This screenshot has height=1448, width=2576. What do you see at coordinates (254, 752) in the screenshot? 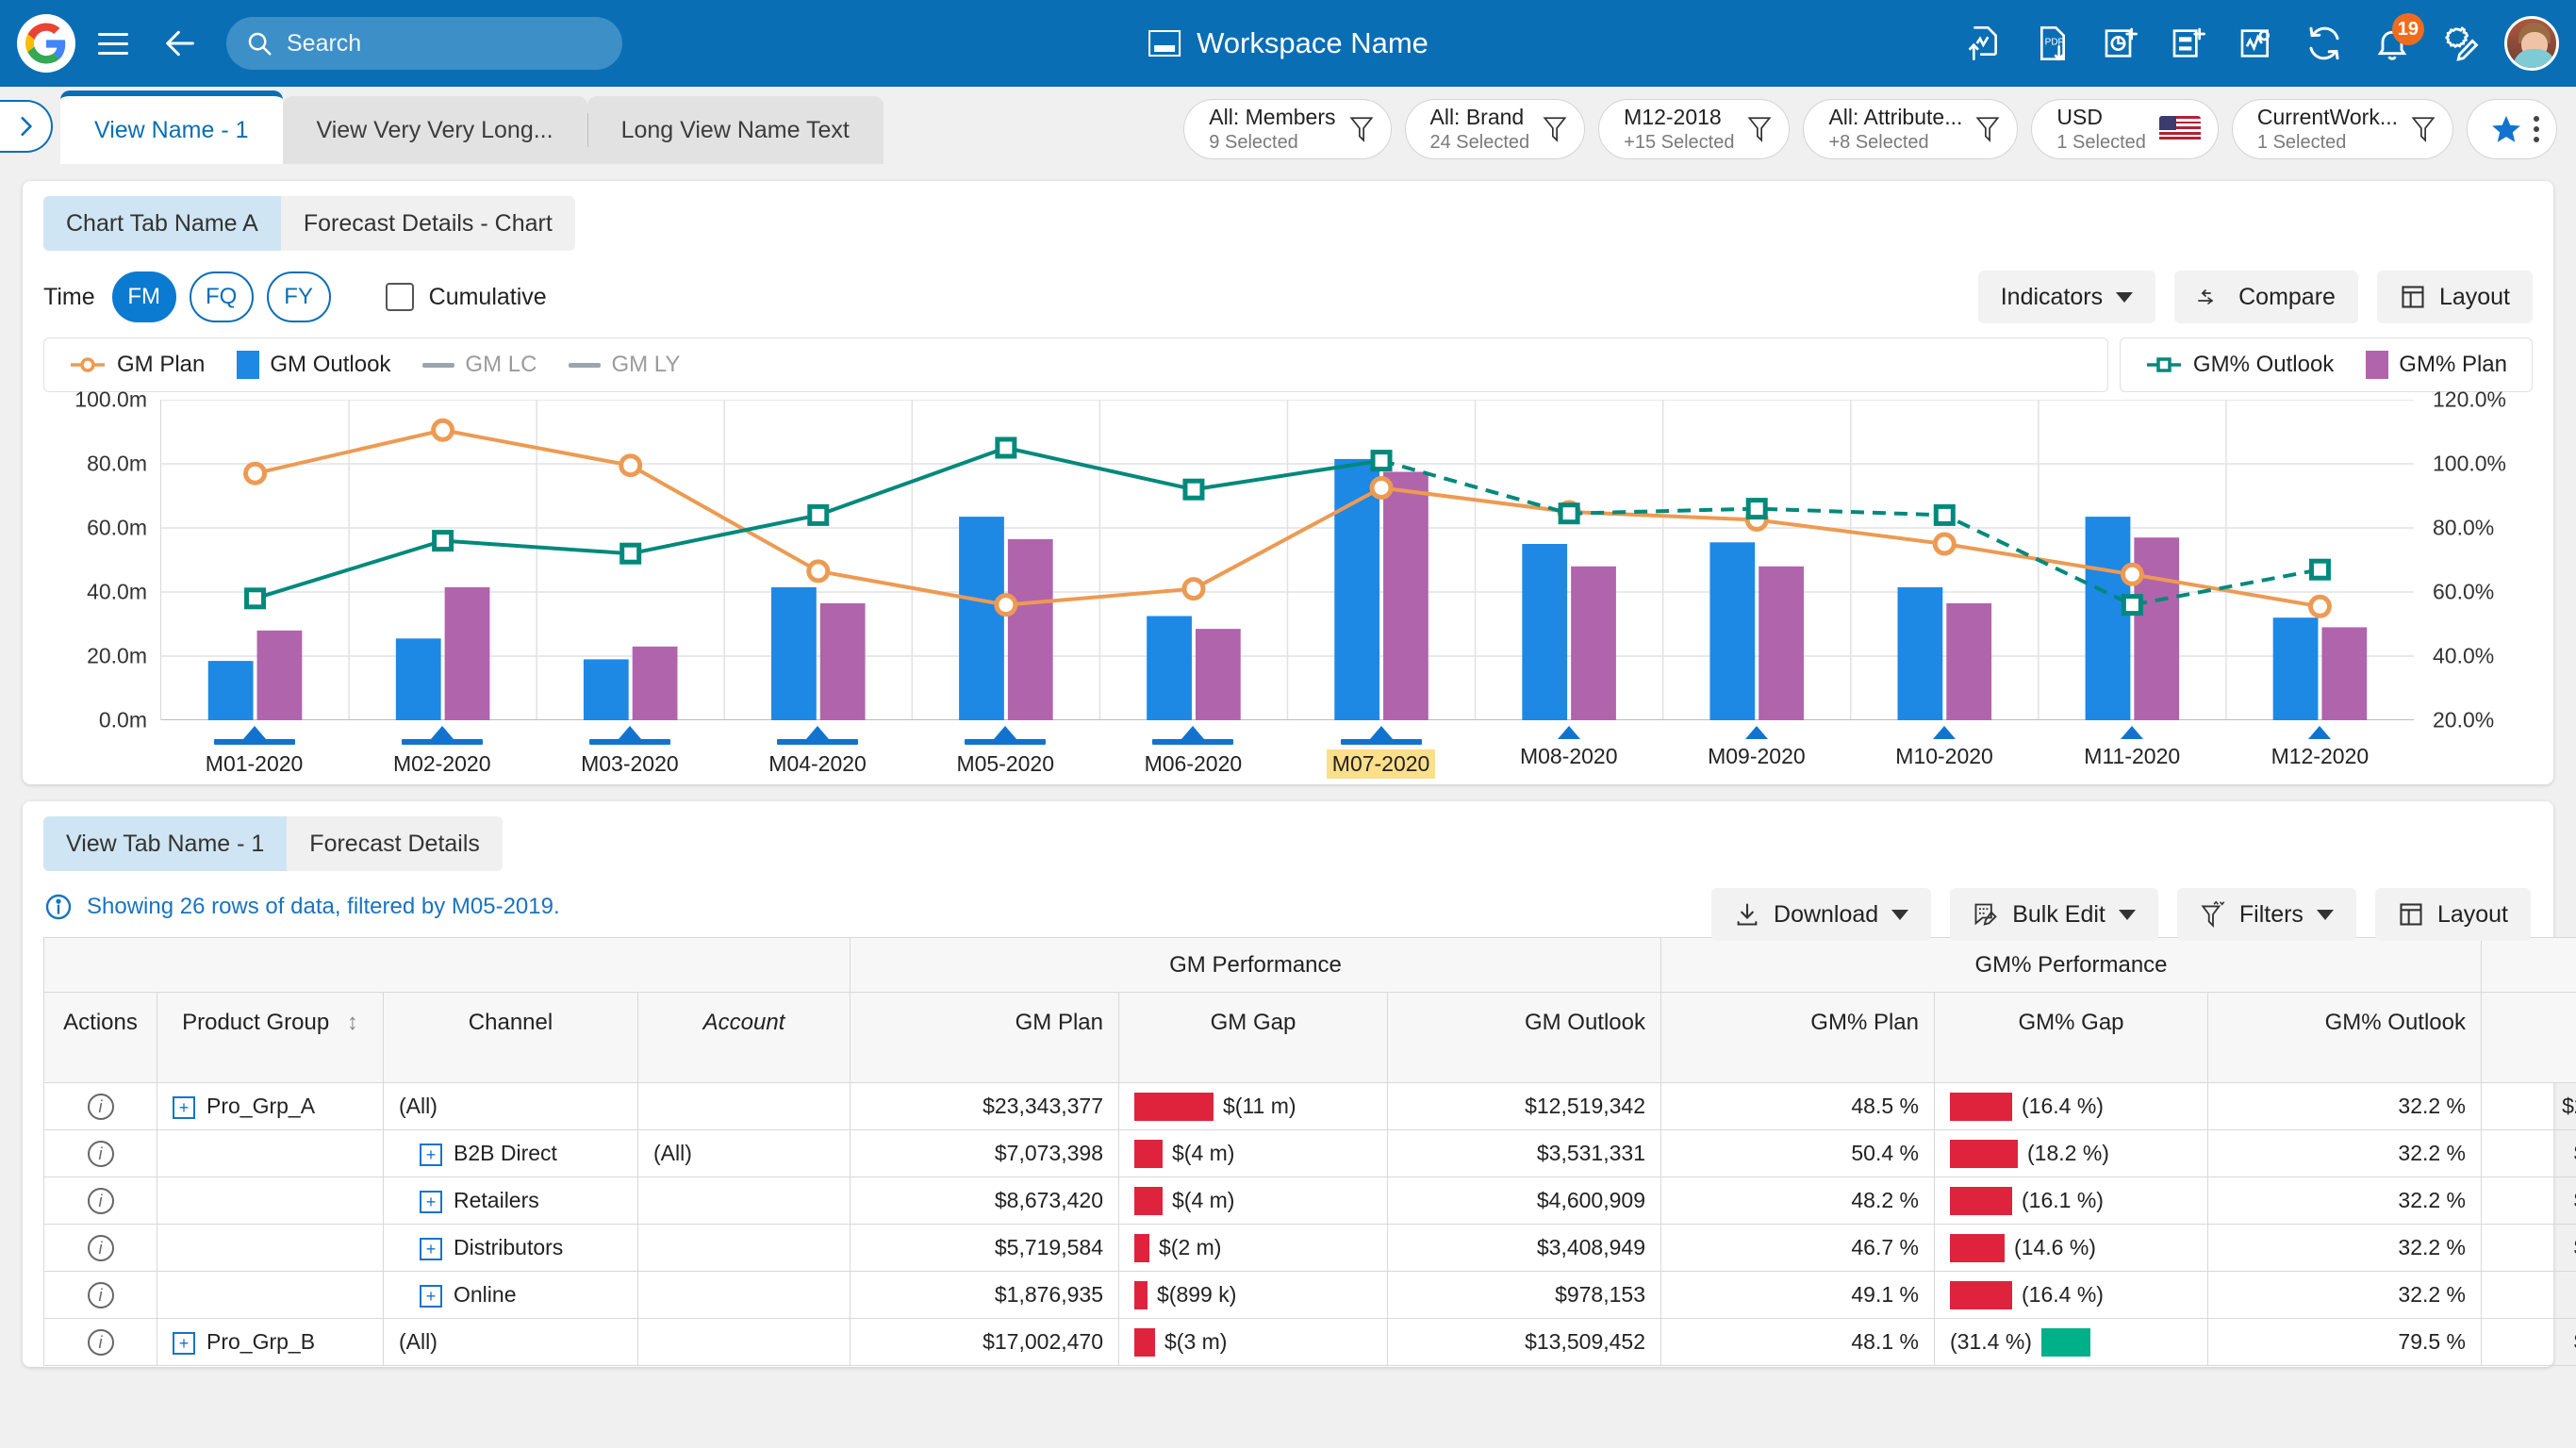
I see `x-axis-category: M01-2020` at bounding box center [254, 752].